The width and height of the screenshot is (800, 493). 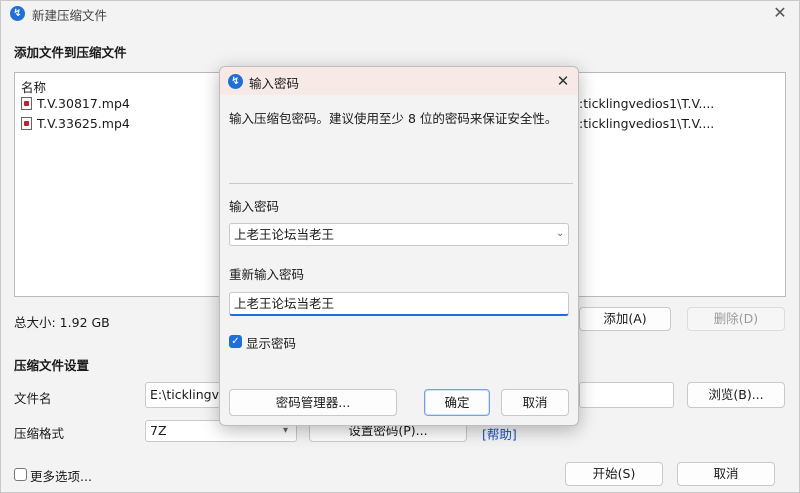 I want to click on add-button: 添加(A), so click(x=625, y=319).